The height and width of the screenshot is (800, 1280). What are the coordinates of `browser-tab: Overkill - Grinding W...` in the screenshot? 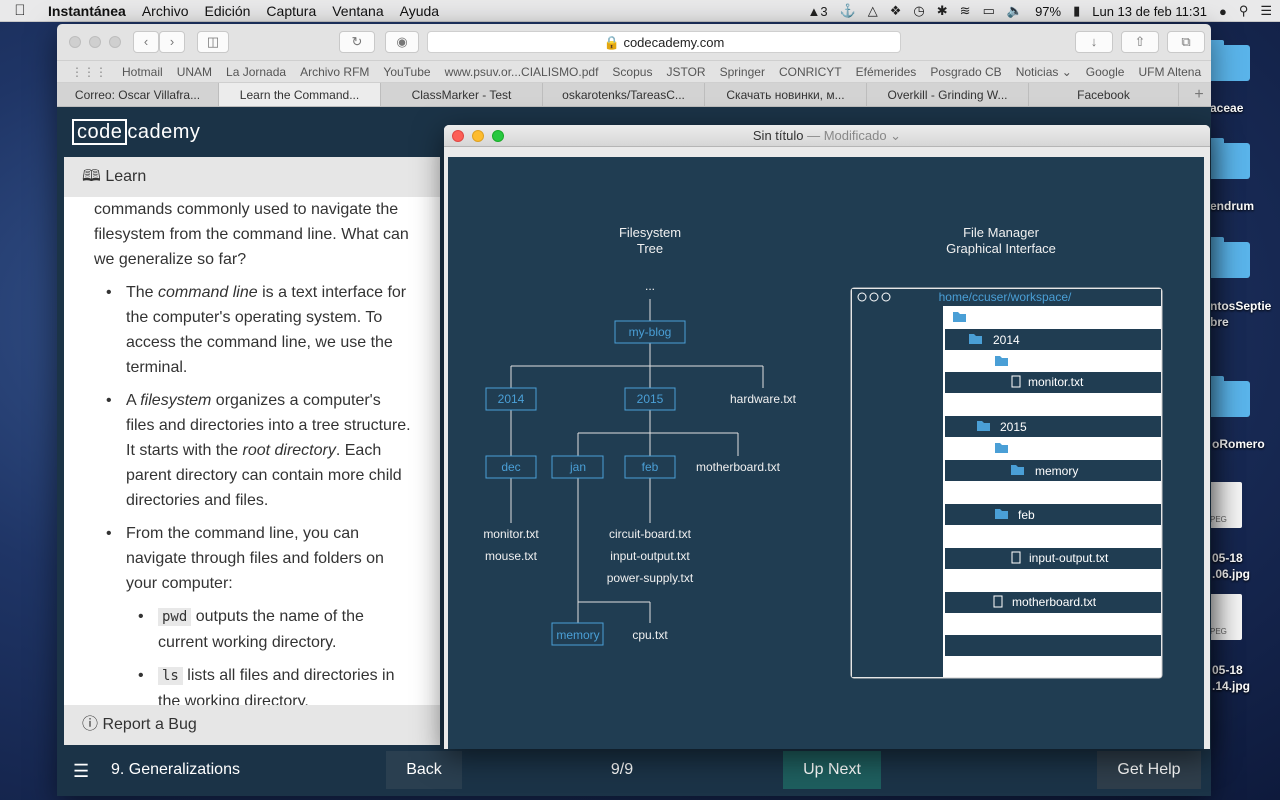 It's located at (948, 94).